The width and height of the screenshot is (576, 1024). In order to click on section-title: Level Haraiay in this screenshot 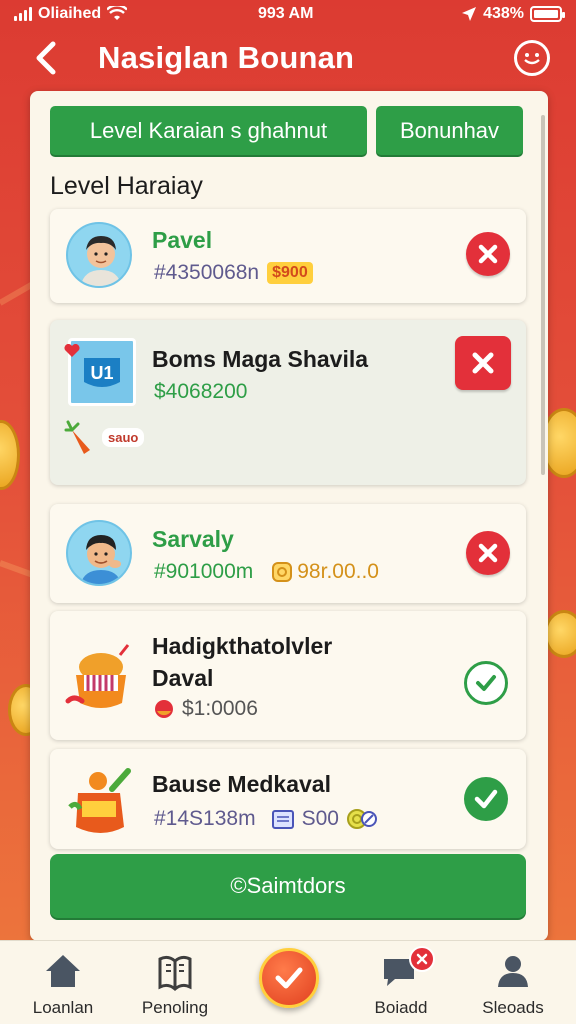, I will do `click(126, 186)`.